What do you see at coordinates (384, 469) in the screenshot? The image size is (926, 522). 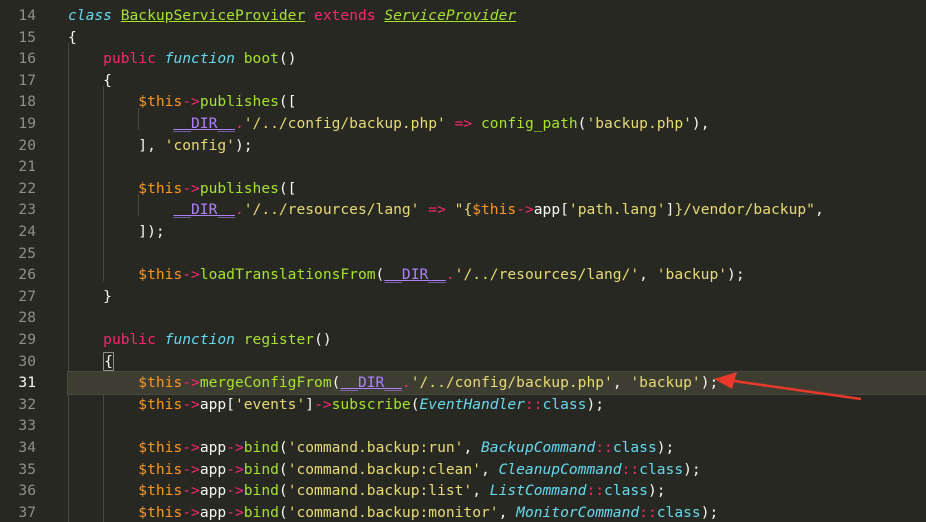 I see `string: 'command.backup:clean'` at bounding box center [384, 469].